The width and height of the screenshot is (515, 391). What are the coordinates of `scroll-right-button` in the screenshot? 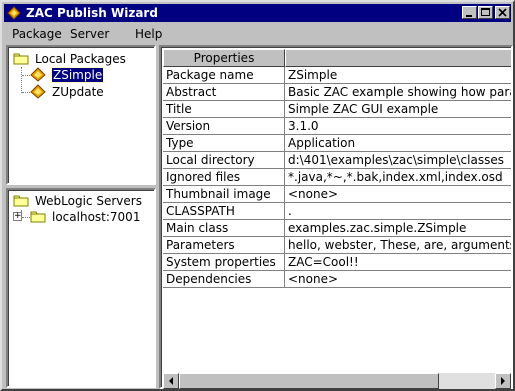 It's located at (503, 381).